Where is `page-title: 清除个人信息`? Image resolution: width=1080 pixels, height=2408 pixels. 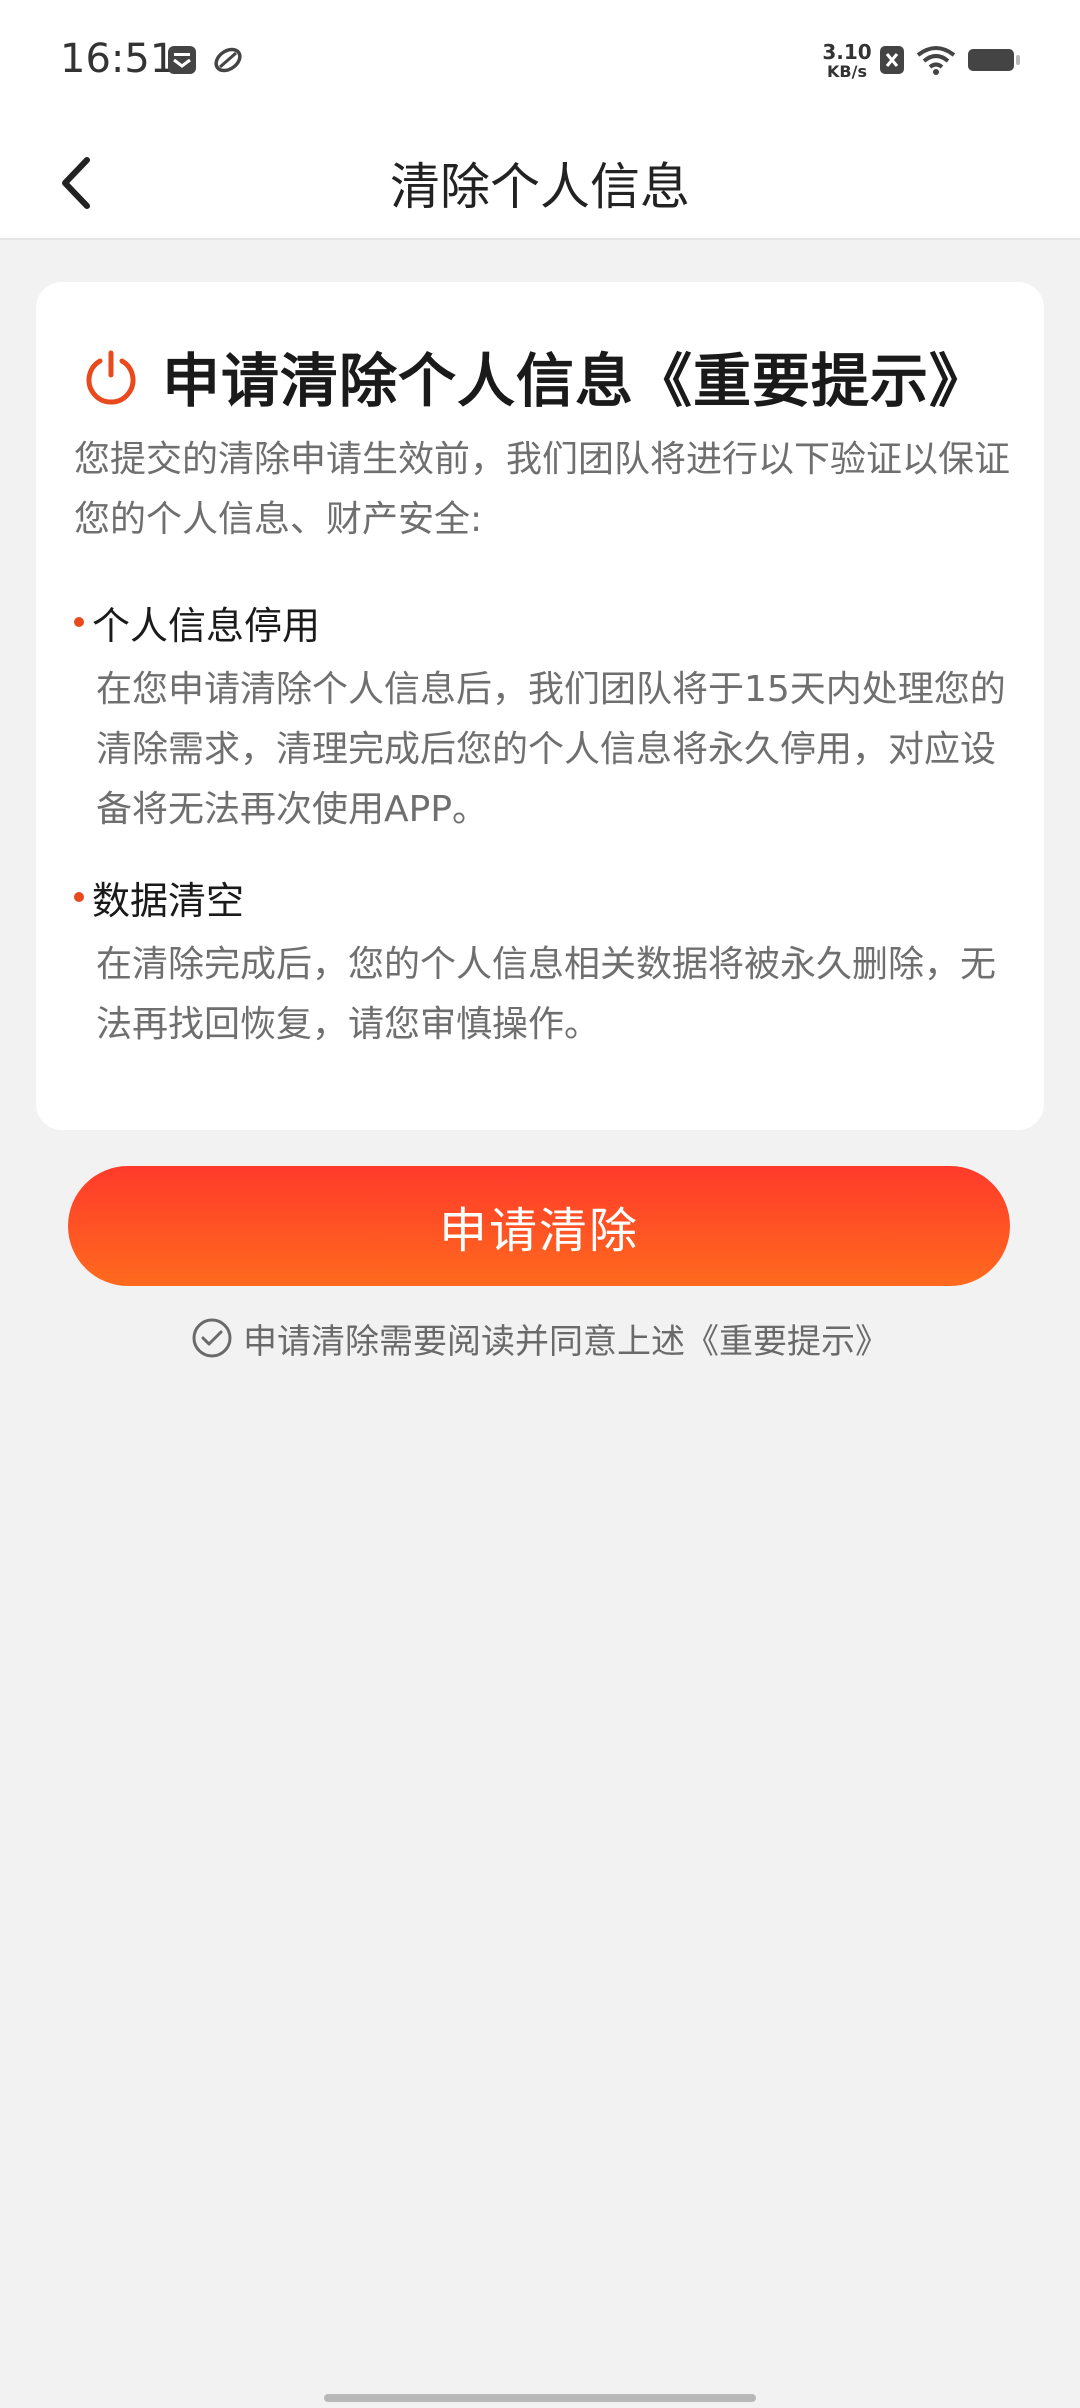 page-title: 清除个人信息 is located at coordinates (540, 187).